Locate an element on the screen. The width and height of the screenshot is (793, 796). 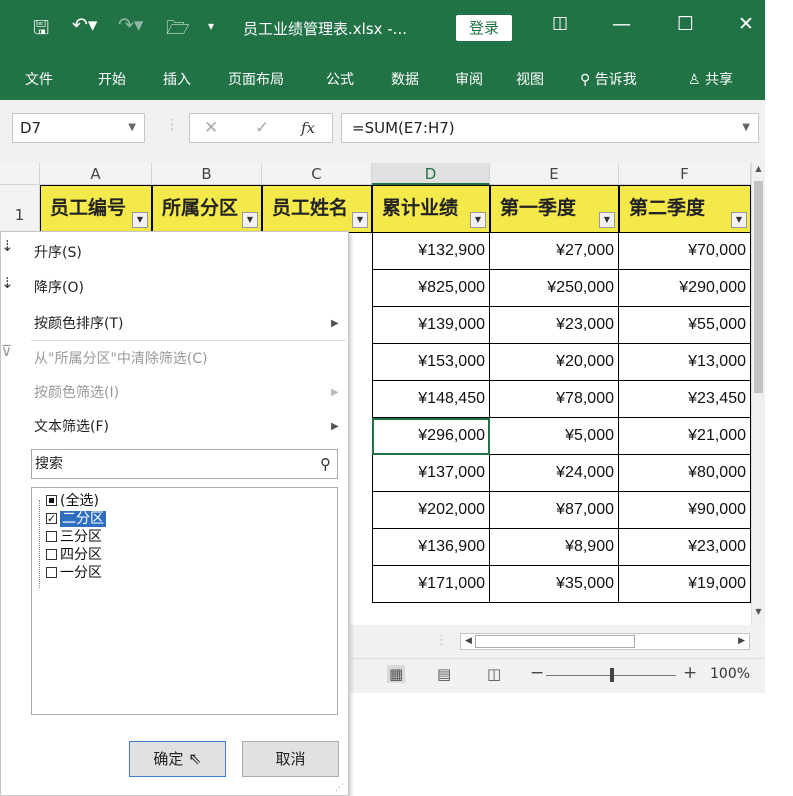
tell-me-search: ⚲ 告诉我 is located at coordinates (608, 79).